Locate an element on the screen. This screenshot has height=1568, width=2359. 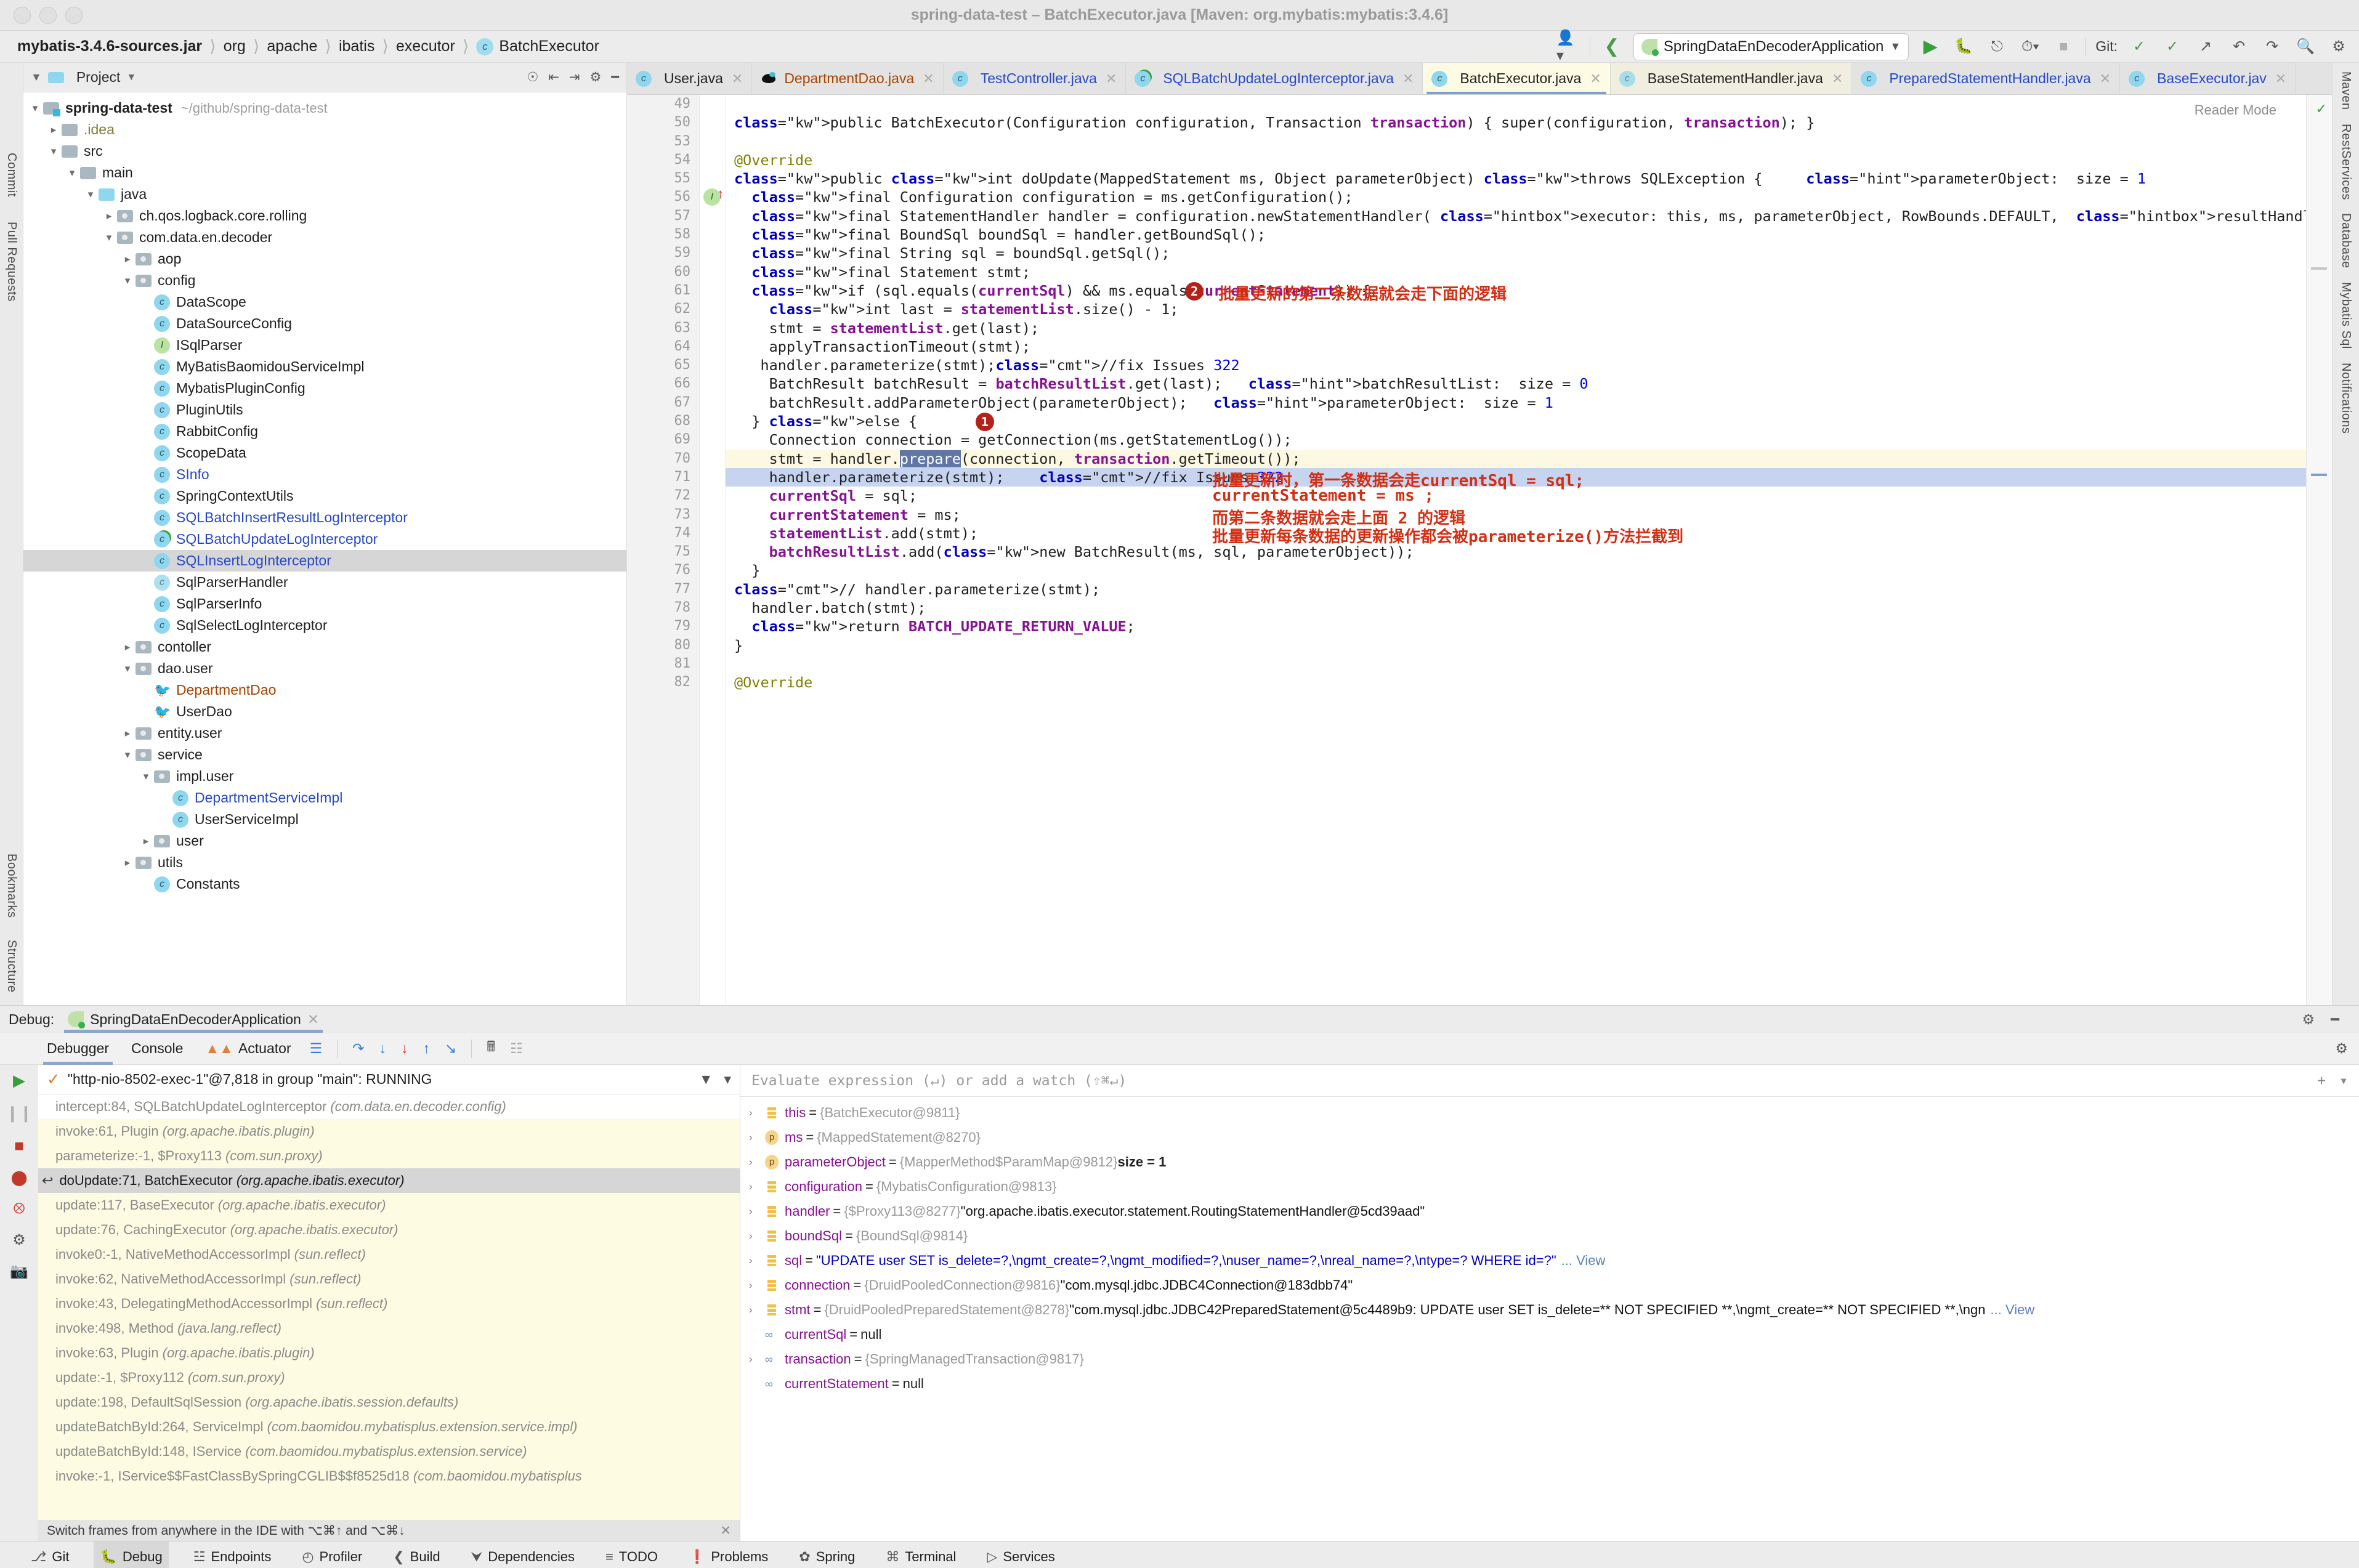
tree-item: c MyBatisBaomidouServiceImpl is located at coordinates (324, 367).